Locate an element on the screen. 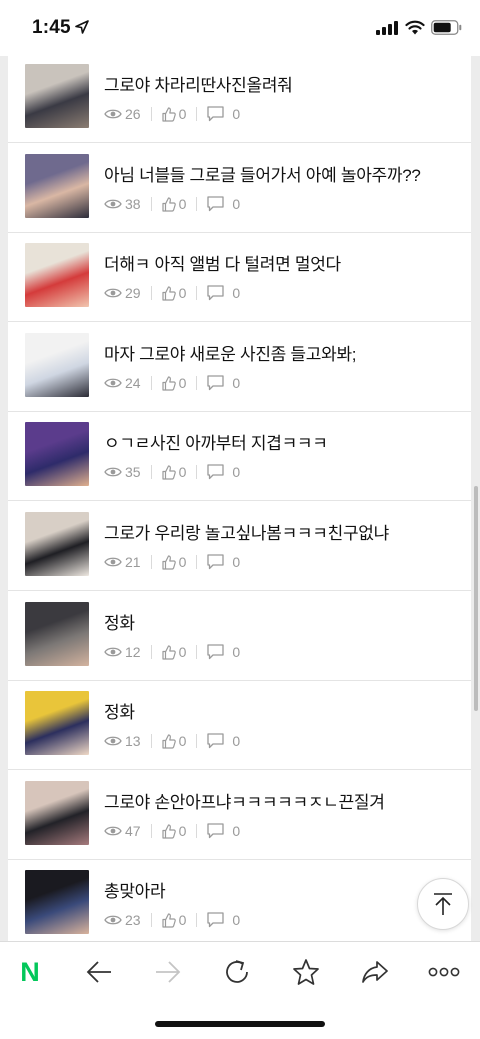 The height and width of the screenshot is (1039, 480). post-meta: 23 0 0 is located at coordinates (172, 920).